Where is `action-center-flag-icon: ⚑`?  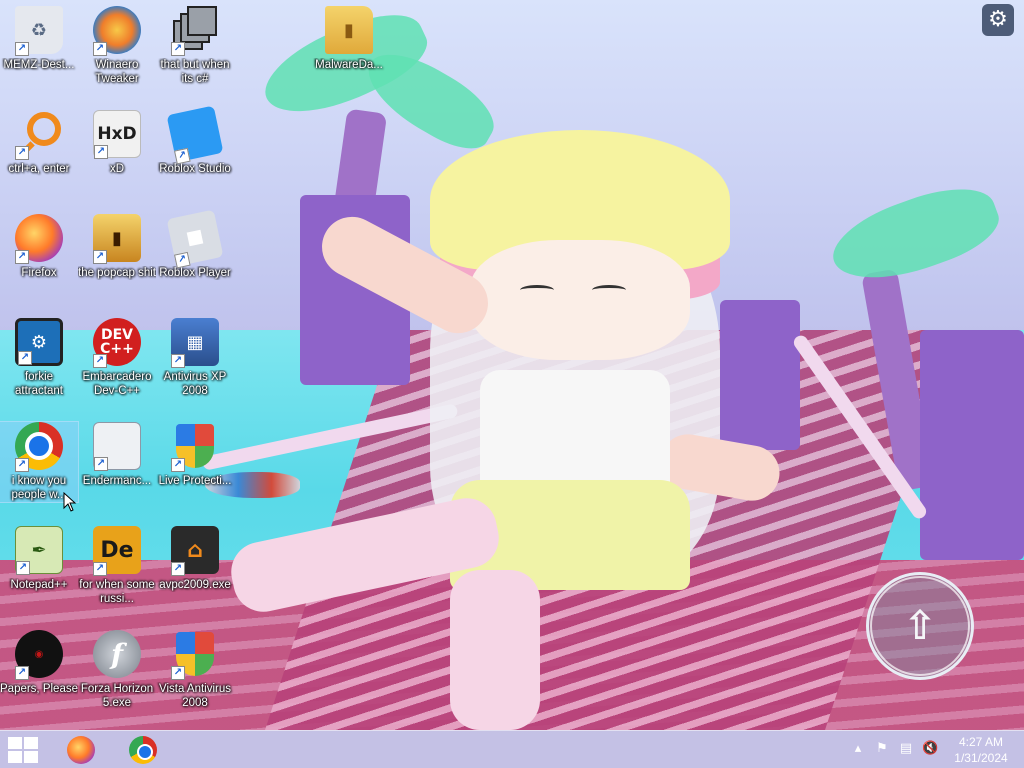 action-center-flag-icon: ⚑ is located at coordinates (882, 749).